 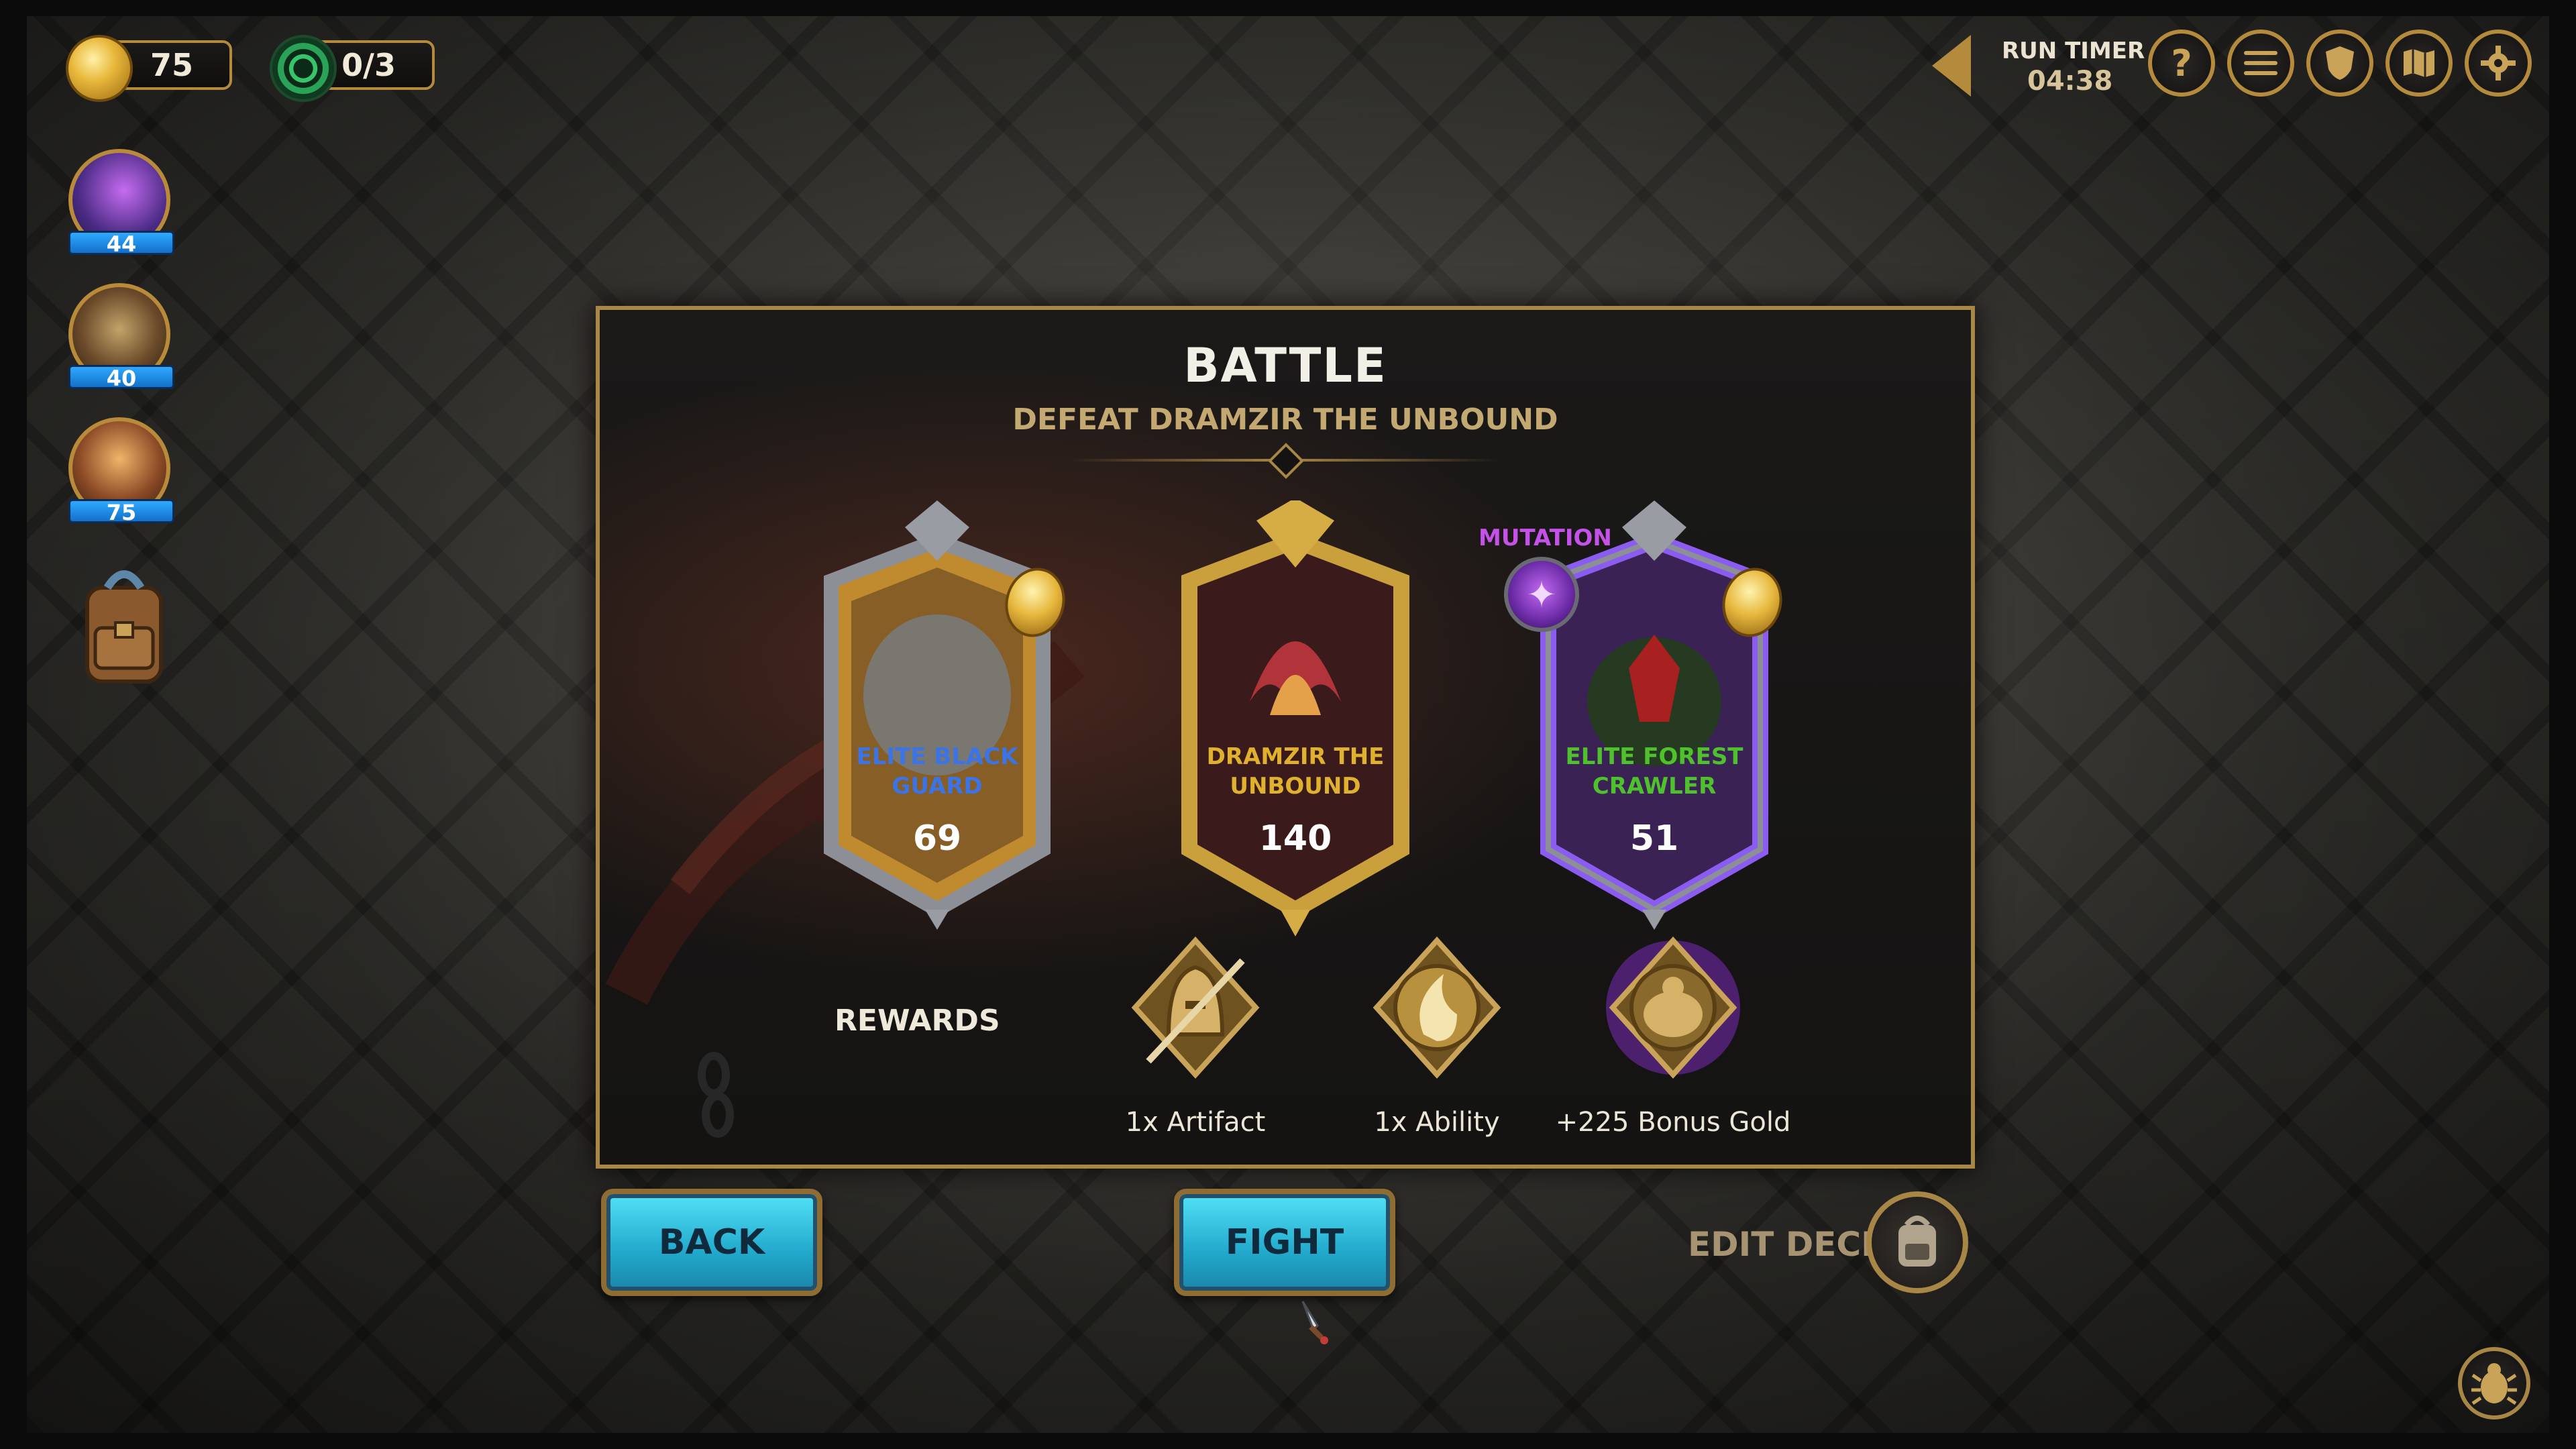 I want to click on bug-icon, so click(x=2494, y=1384).